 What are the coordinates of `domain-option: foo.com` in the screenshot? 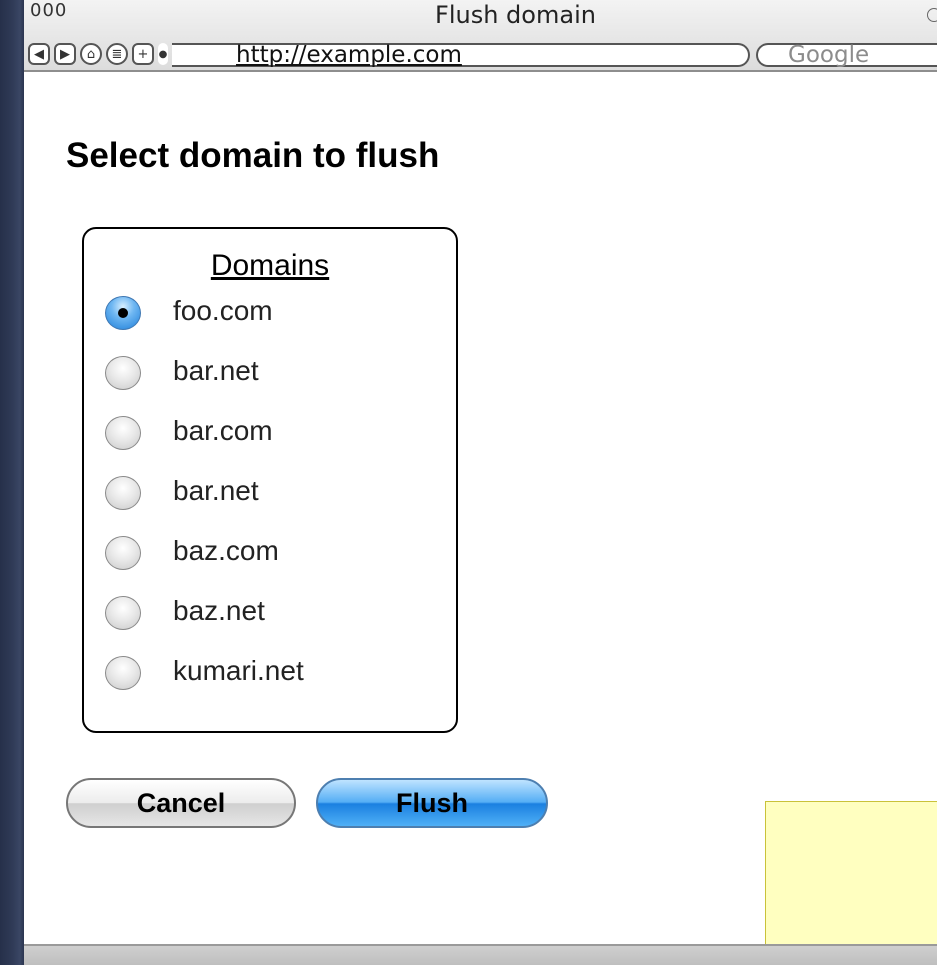 It's located at (270, 319).